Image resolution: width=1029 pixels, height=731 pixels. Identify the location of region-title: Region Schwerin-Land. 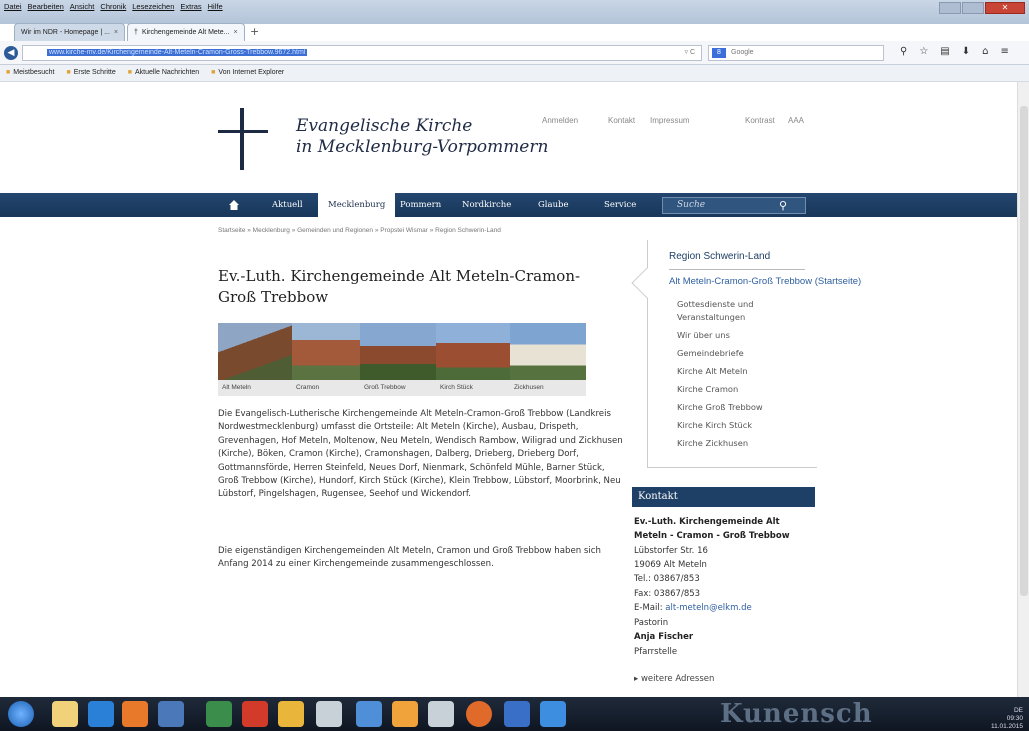
(719, 256).